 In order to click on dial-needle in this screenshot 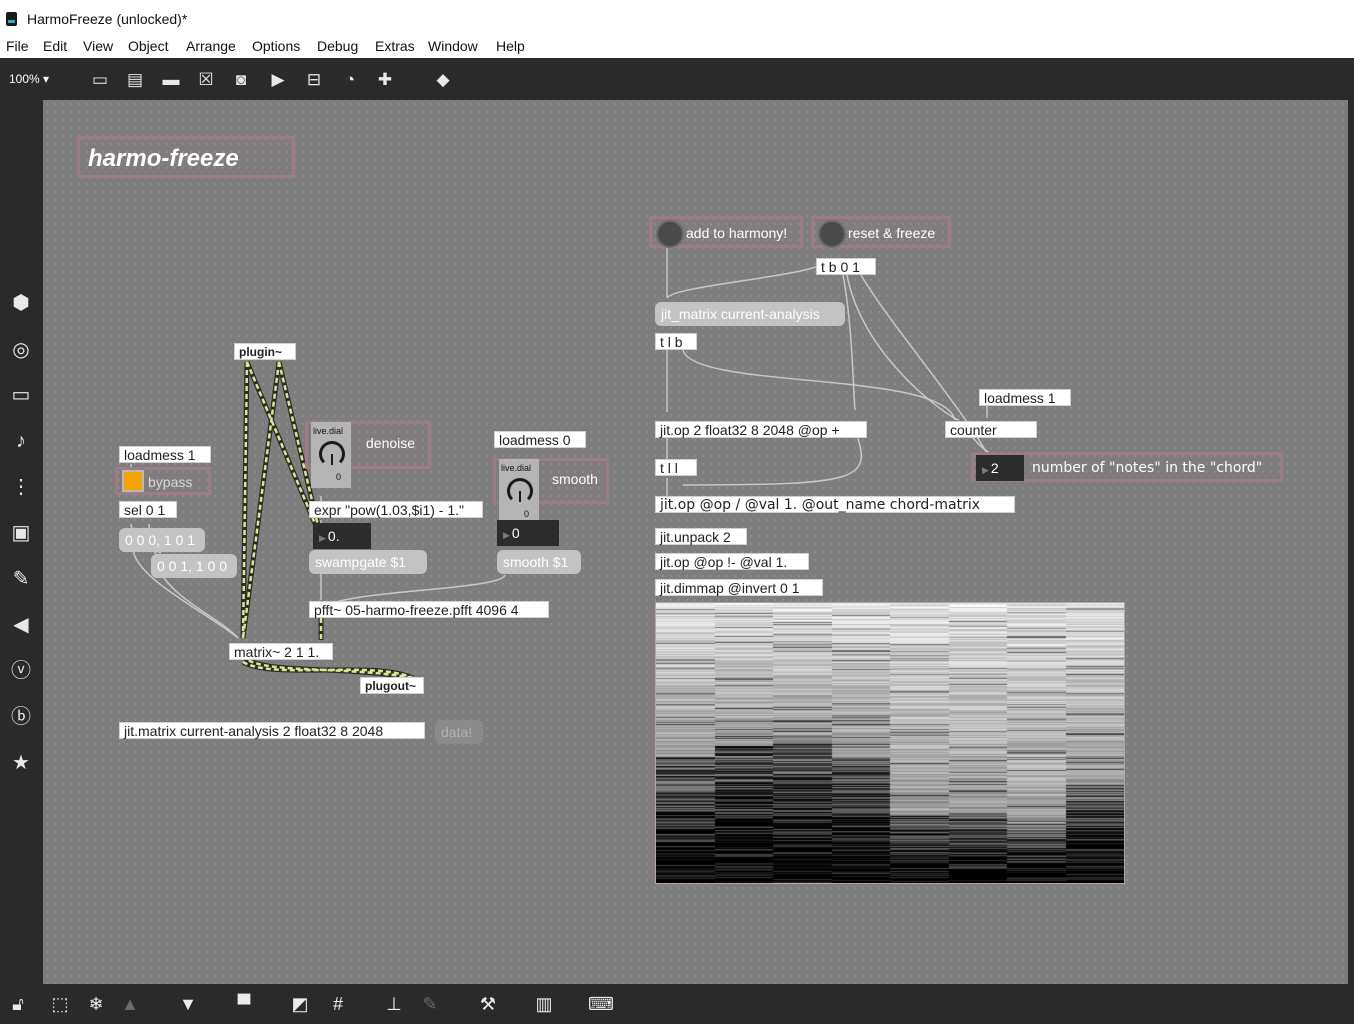, I will do `click(520, 496)`.